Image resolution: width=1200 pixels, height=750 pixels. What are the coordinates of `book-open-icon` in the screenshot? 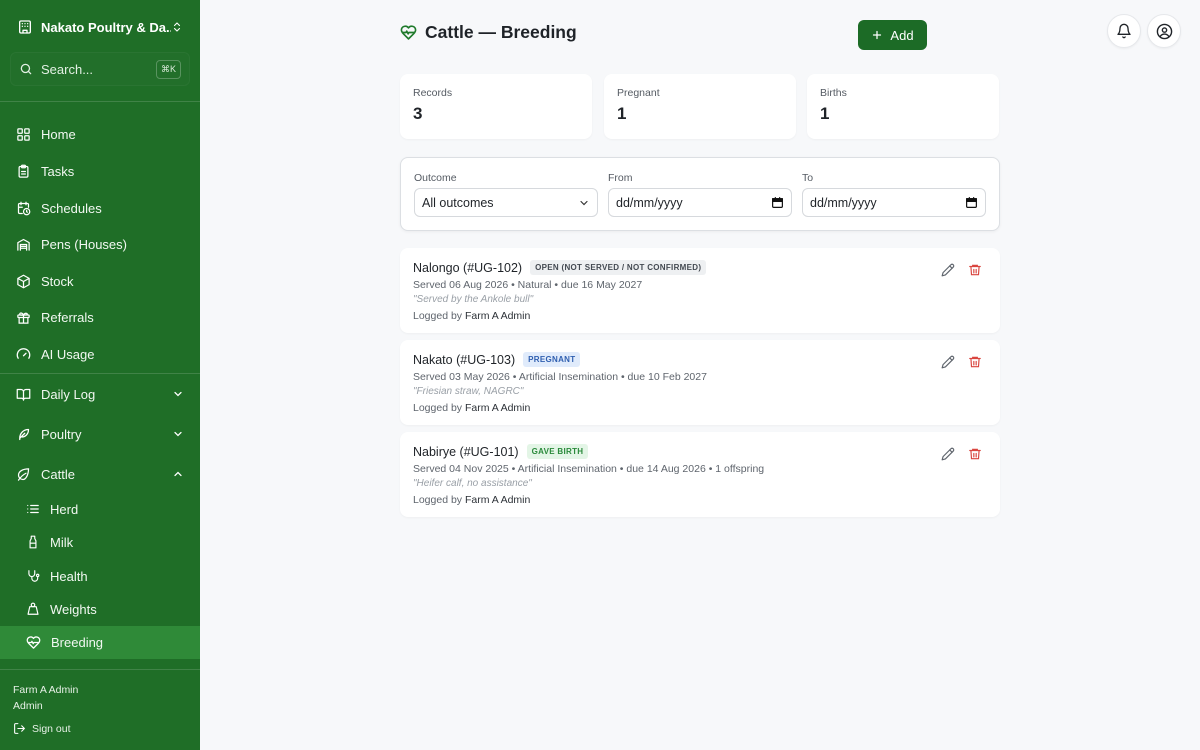 It's located at (23, 394).